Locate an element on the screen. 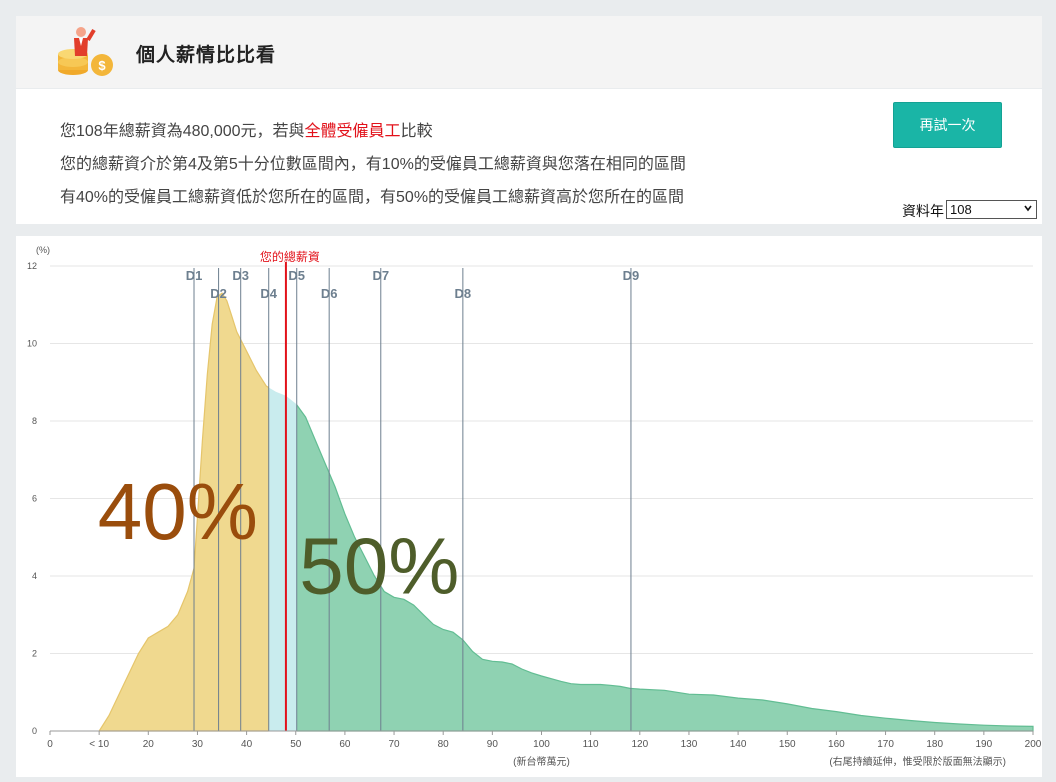 The height and width of the screenshot is (782, 1056). x-tick-label: 60 is located at coordinates (345, 744).